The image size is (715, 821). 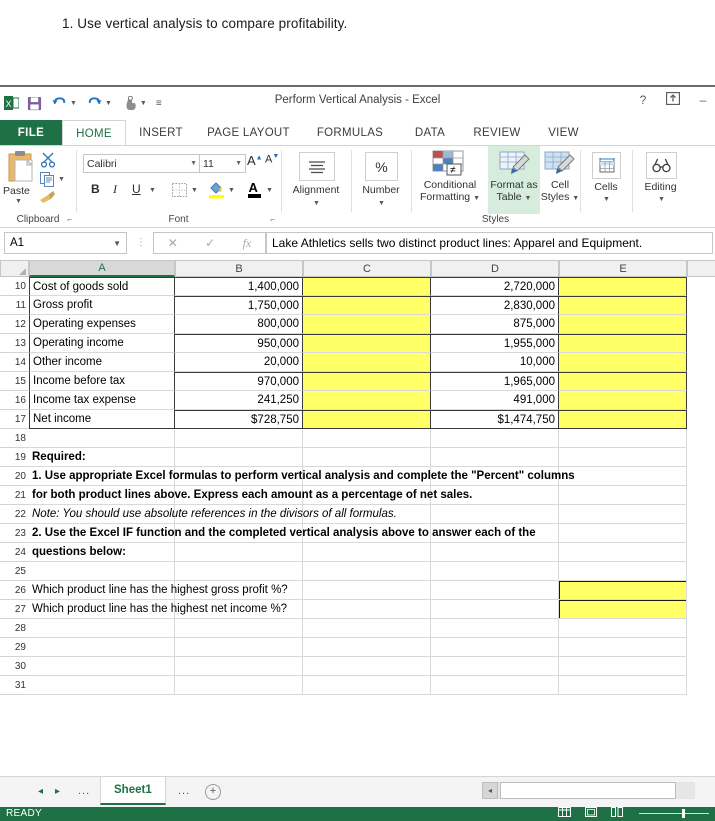 I want to click on cell: 1,750,000, so click(x=239, y=305).